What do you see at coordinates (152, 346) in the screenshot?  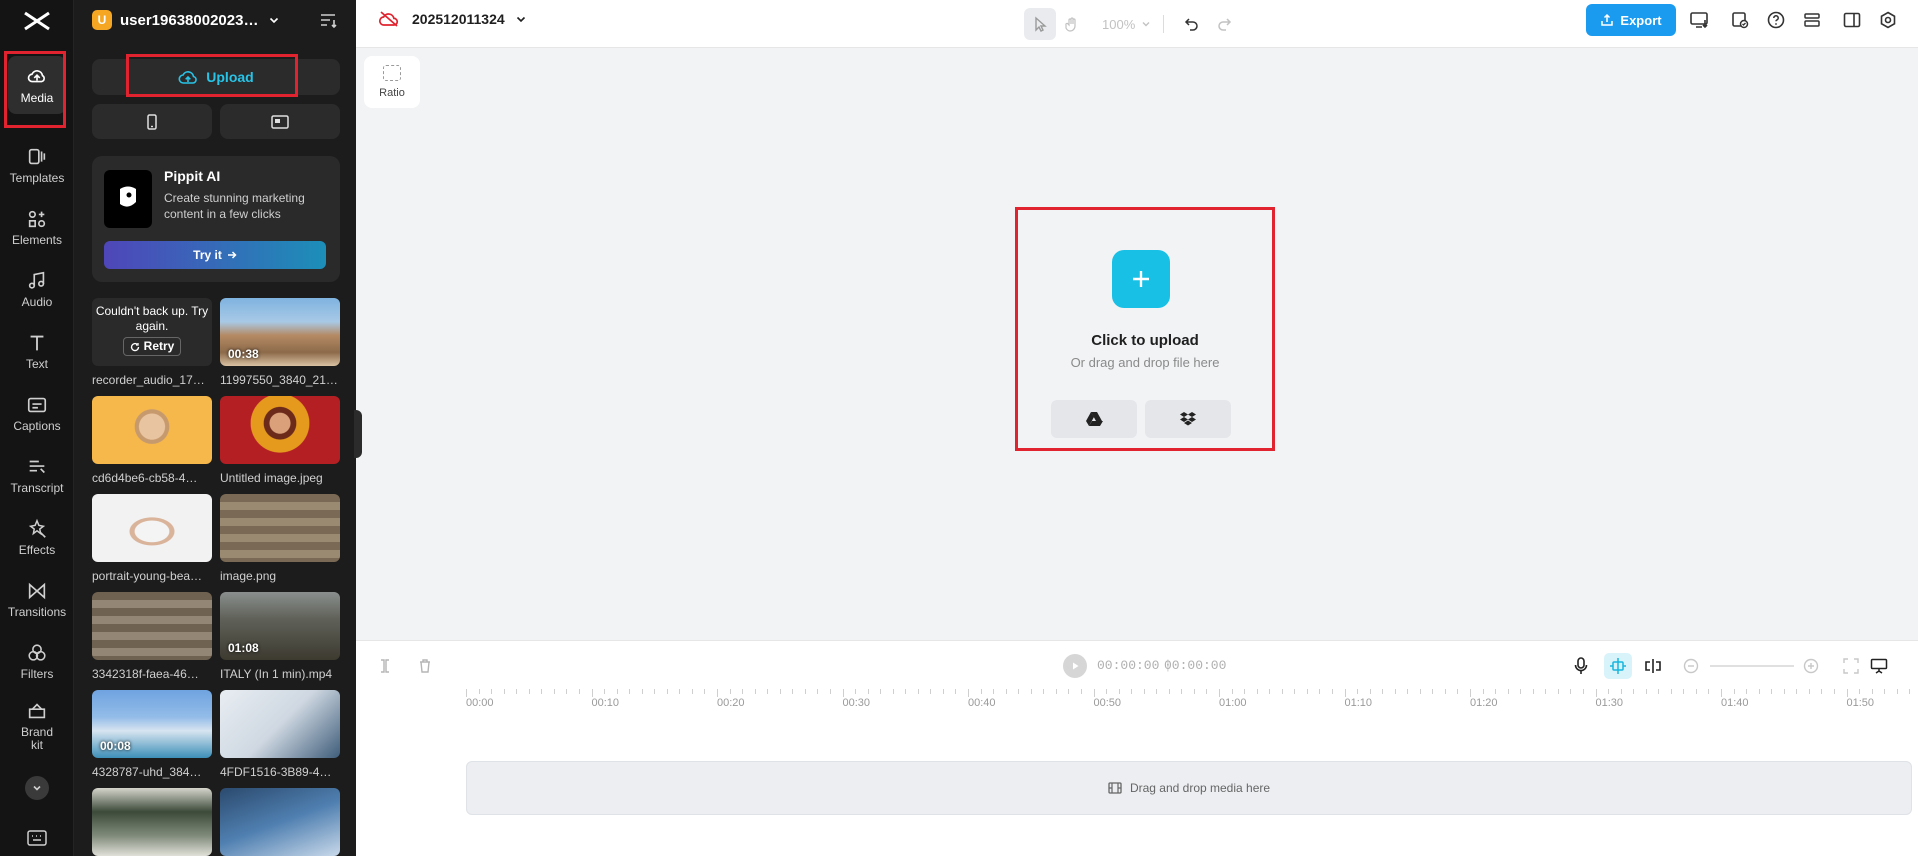 I see `retry-button: Retry` at bounding box center [152, 346].